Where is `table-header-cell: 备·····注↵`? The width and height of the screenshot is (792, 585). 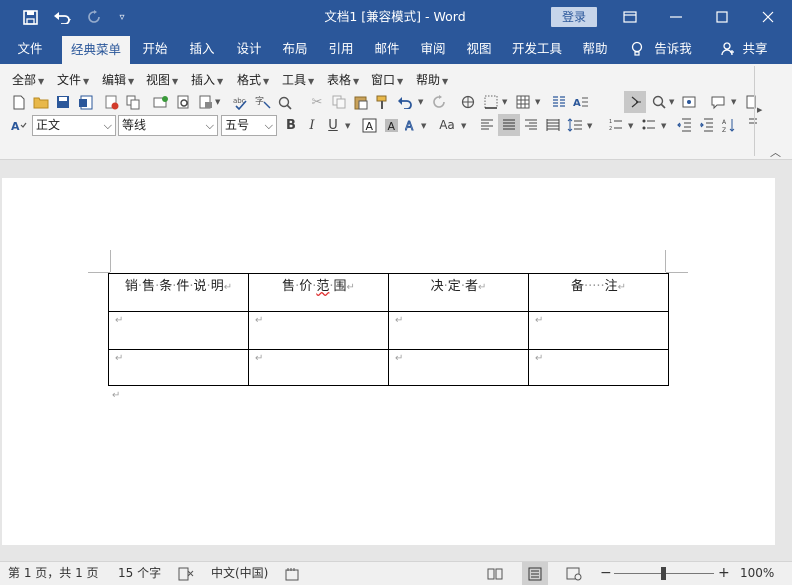 table-header-cell: 备·····注↵ is located at coordinates (598, 292).